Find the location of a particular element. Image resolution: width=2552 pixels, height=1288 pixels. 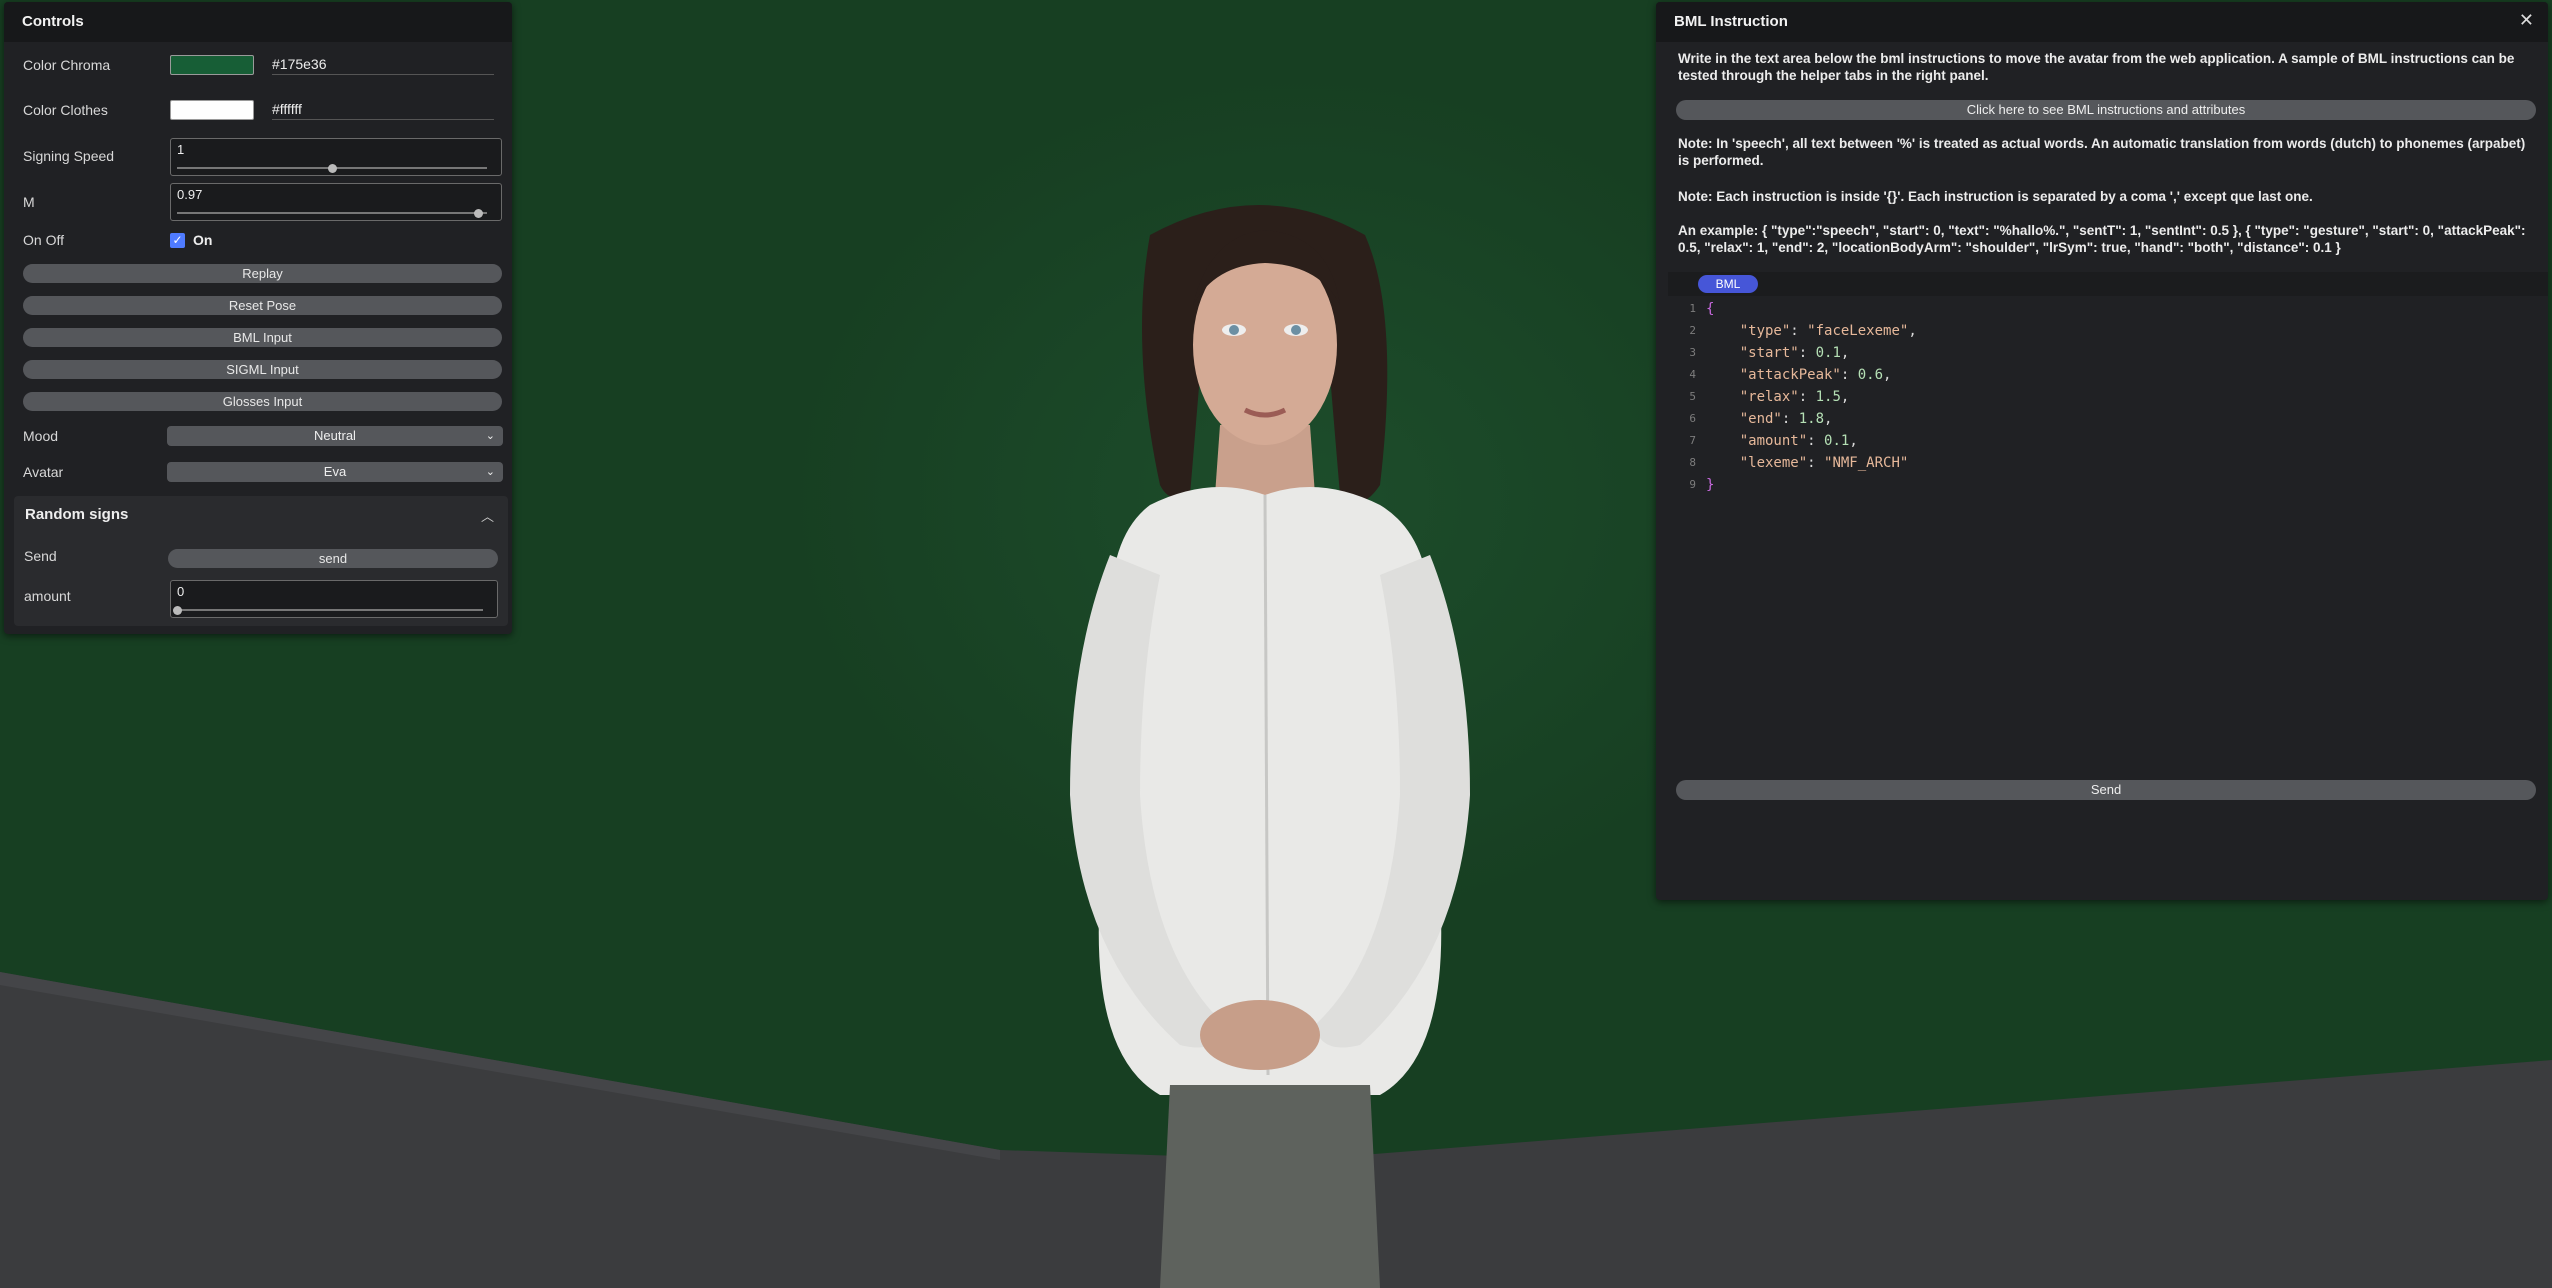

random-signs-folder: Random signs ︿ Send send amount 0 is located at coordinates (261, 561).